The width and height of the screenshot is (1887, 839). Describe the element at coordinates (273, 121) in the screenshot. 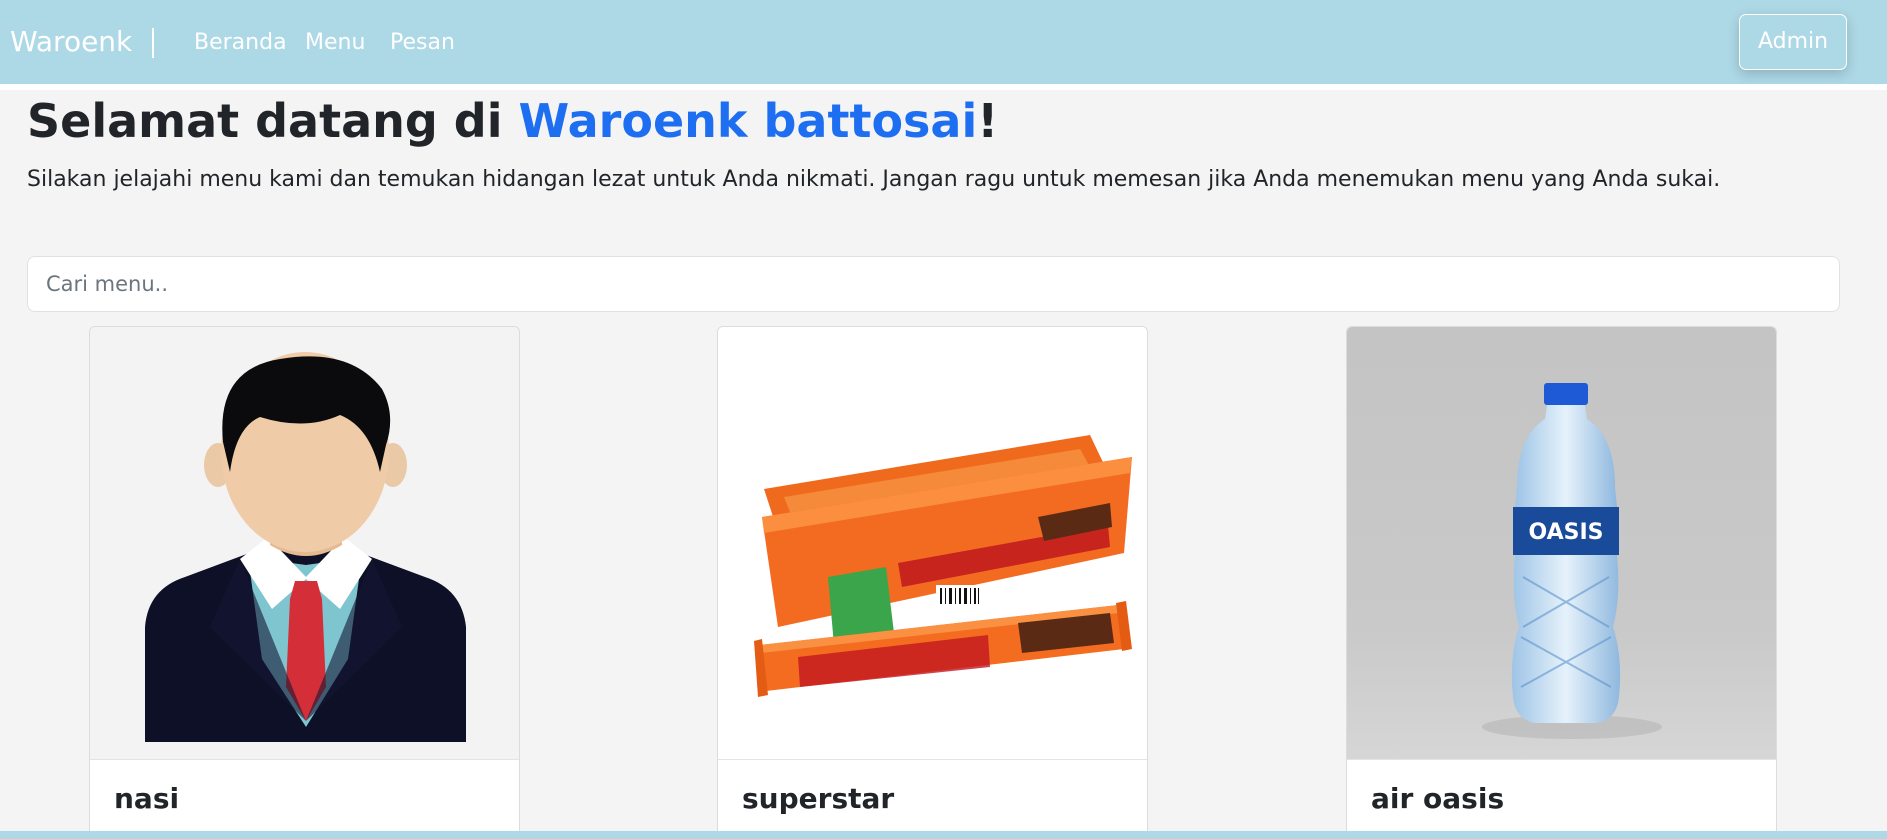

I see `title-prefix: Selamat datang di` at that location.